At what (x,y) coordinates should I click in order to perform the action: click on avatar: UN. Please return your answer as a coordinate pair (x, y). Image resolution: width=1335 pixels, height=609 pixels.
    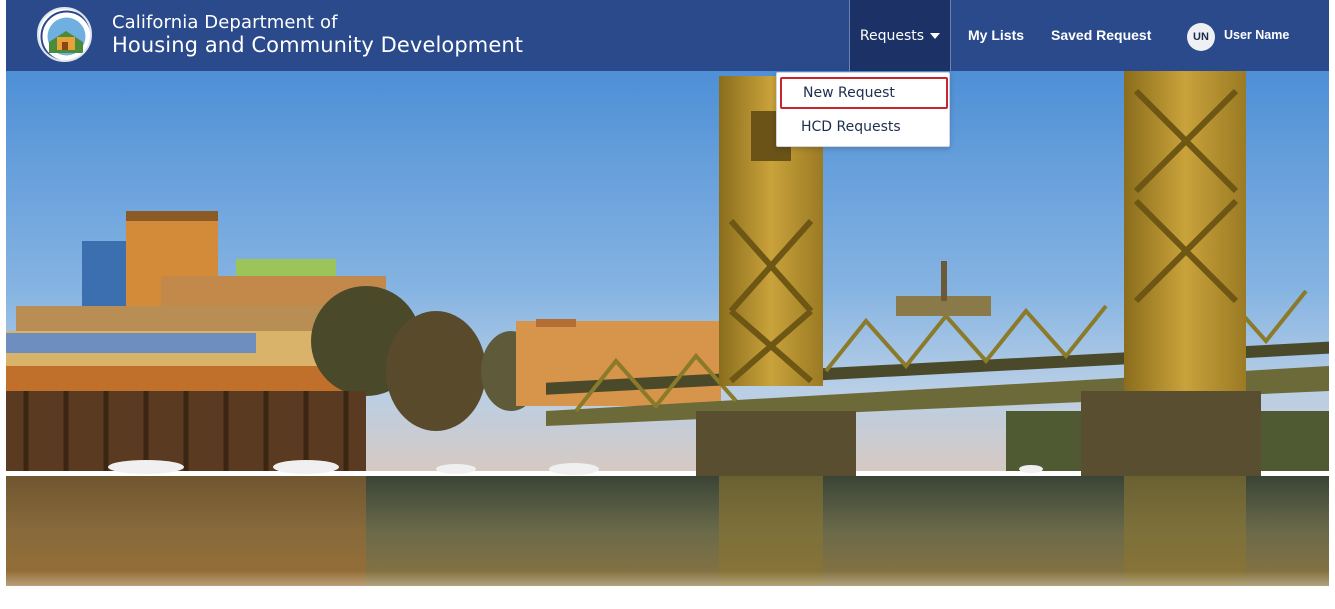
    Looking at the image, I should click on (1201, 37).